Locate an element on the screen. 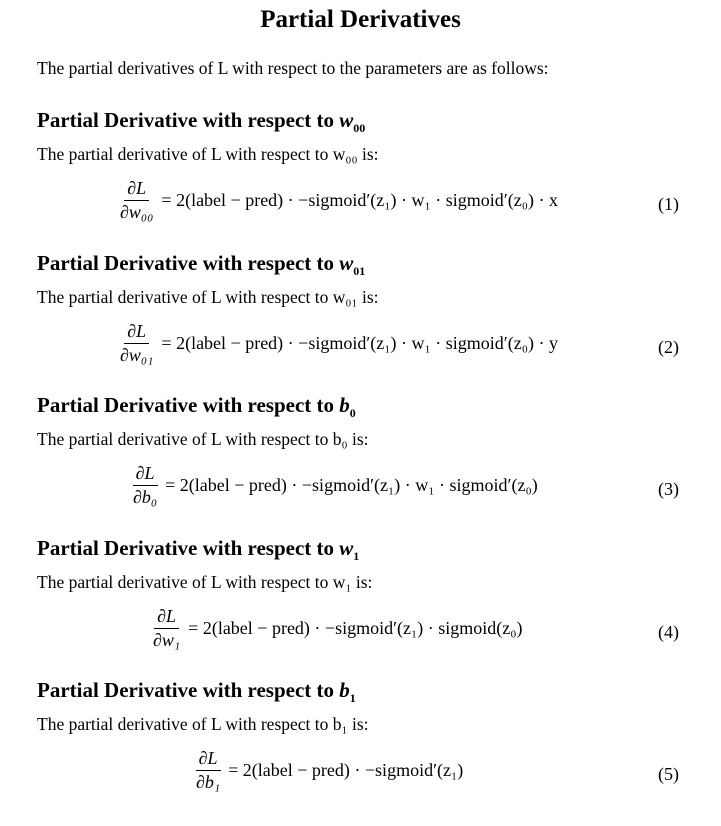  section-heading: Partial Derivative with respect to w01 is located at coordinates (201, 265).